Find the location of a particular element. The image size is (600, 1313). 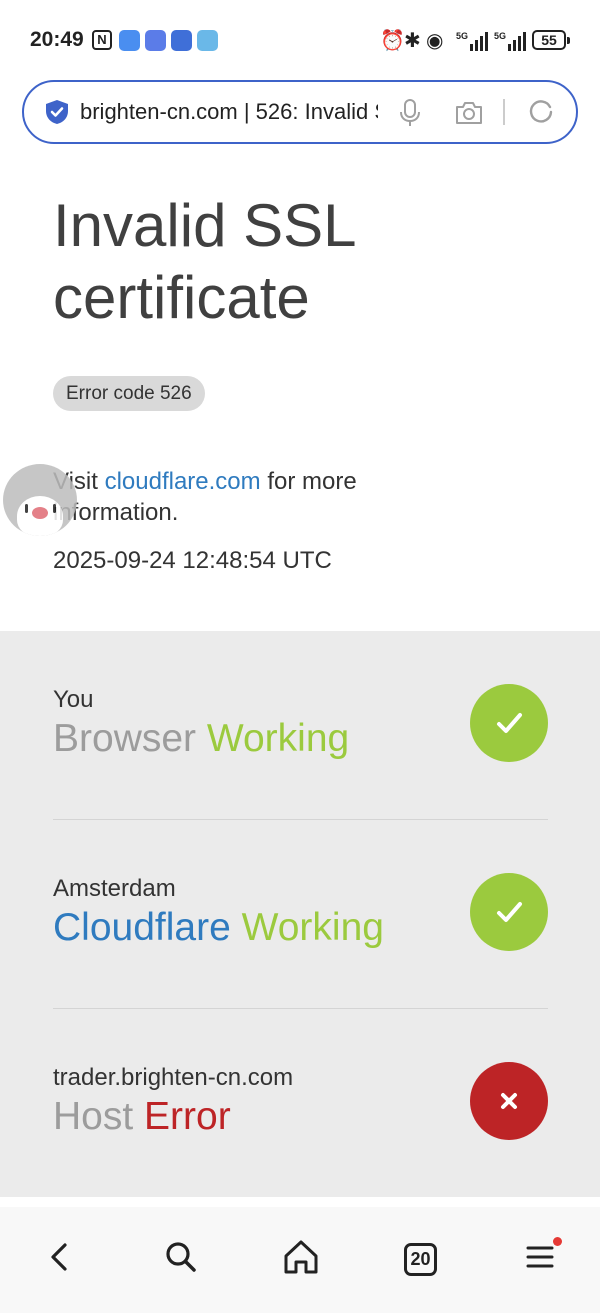

hotspot-icon: ◉ is located at coordinates (435, 41).